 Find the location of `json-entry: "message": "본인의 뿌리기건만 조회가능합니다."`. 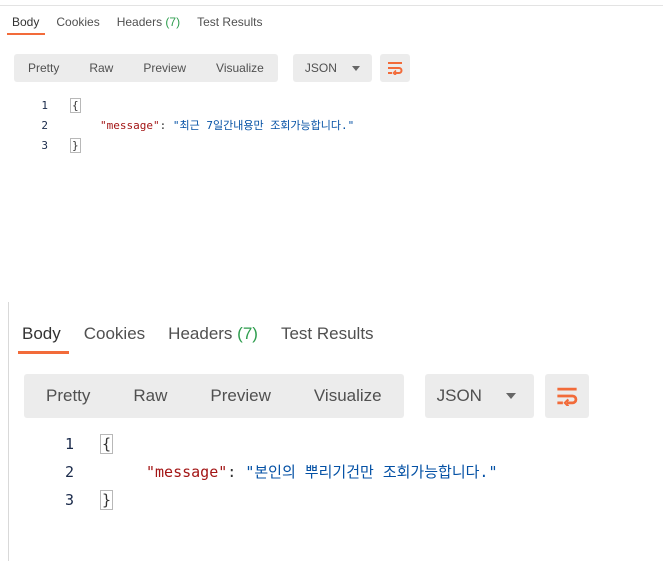

json-entry: "message": "본인의 뿌리기건만 조회가능합니다." is located at coordinates (322, 472).